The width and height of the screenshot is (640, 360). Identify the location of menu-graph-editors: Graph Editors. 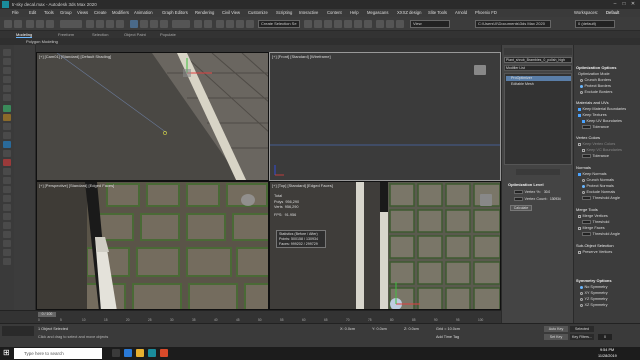
(175, 12).